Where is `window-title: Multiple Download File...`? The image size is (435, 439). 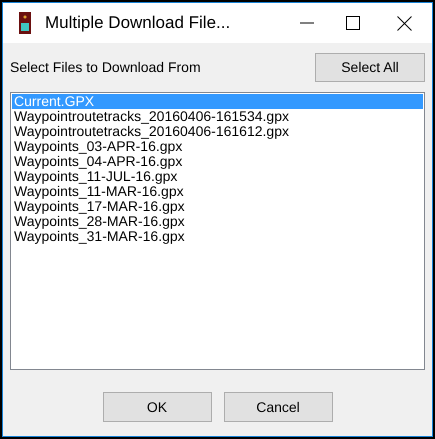 window-title: Multiple Download File... is located at coordinates (137, 23).